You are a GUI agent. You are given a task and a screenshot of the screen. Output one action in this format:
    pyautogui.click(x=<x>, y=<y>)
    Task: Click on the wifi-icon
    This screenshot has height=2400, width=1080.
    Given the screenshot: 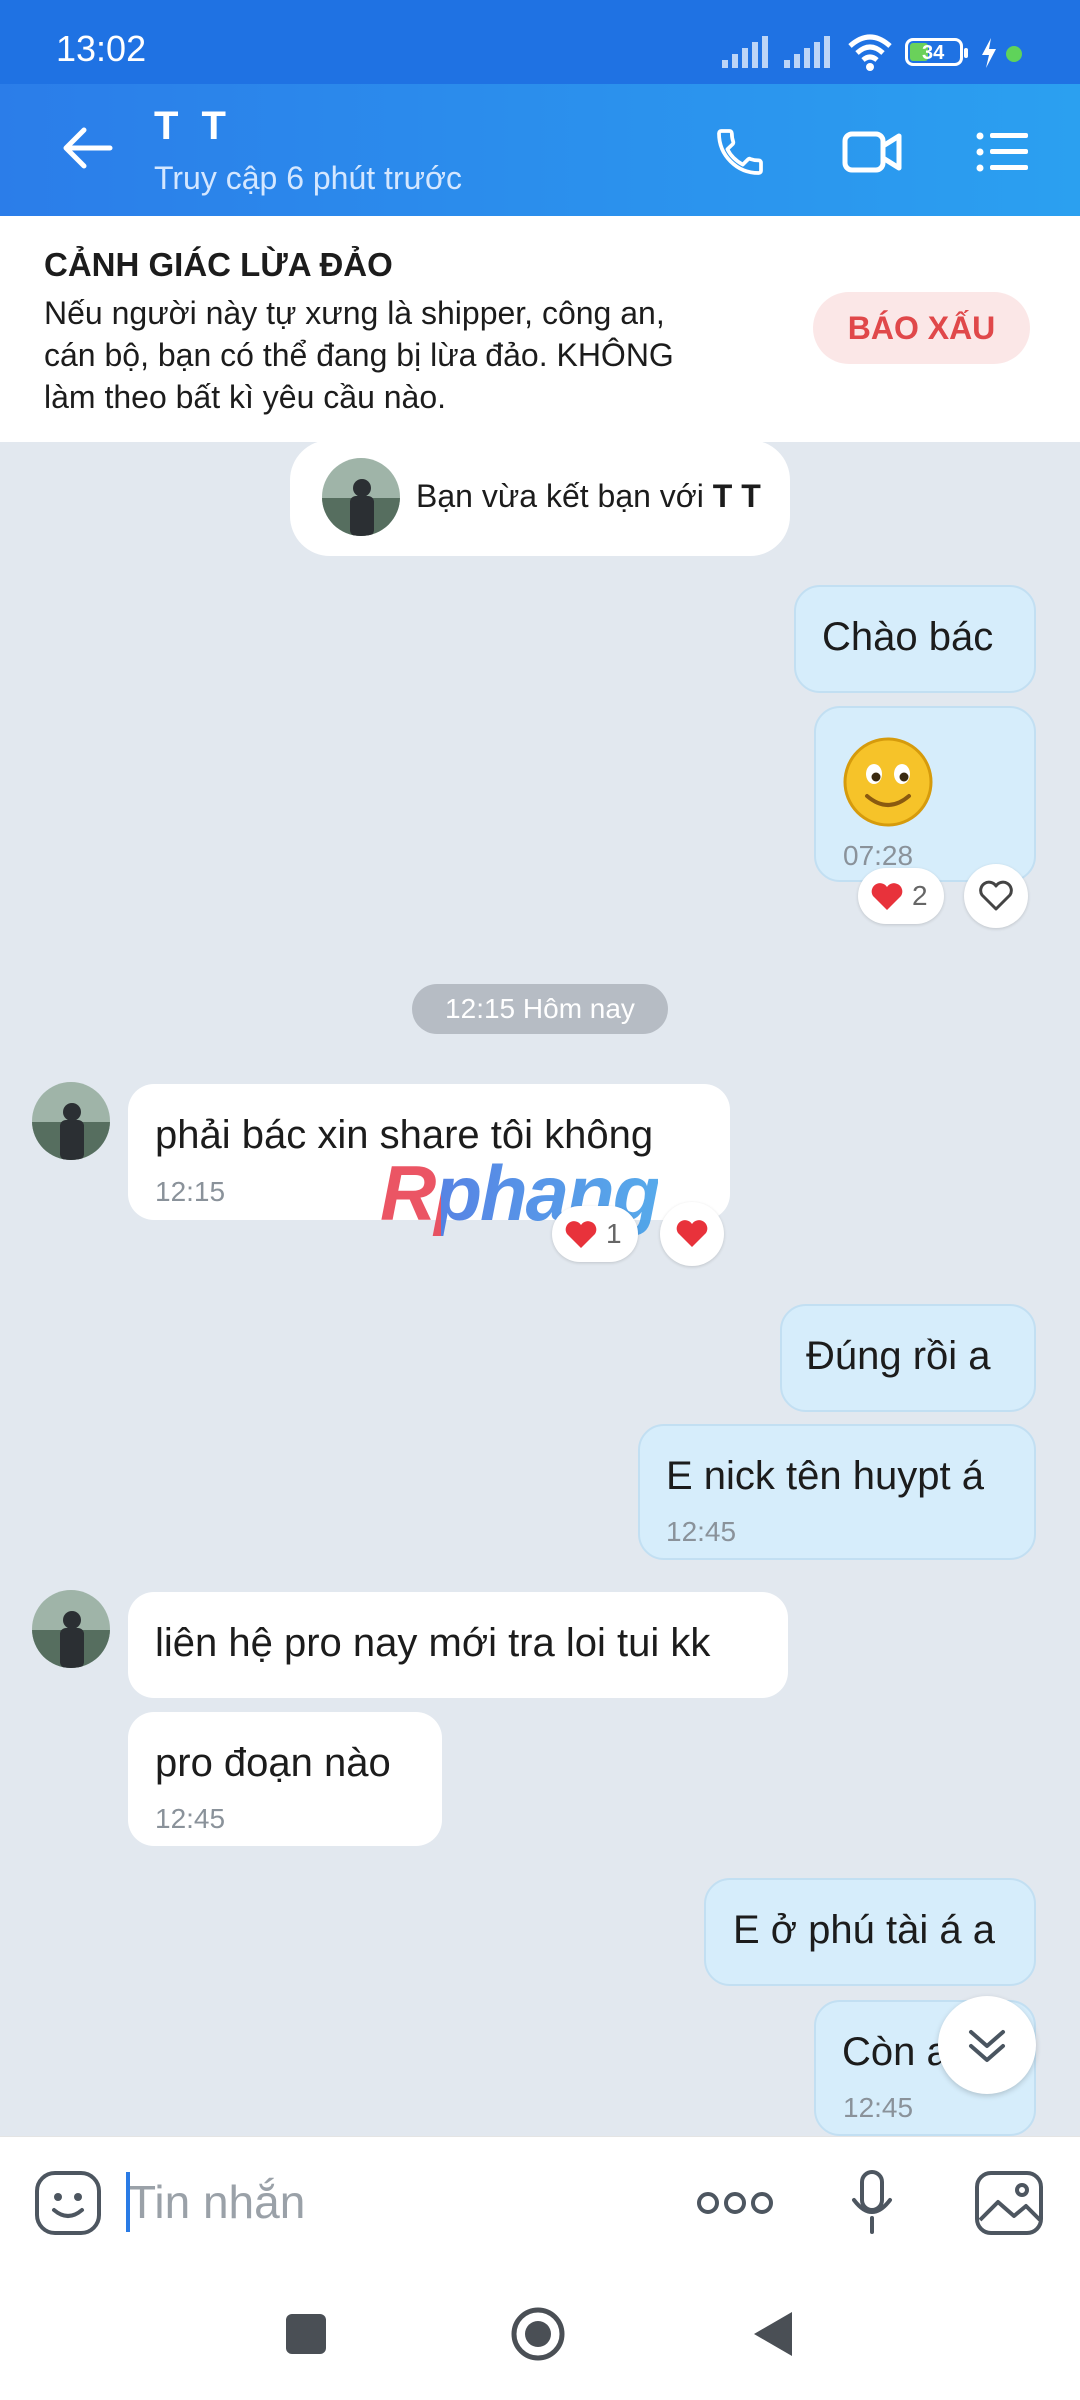 What is the action you would take?
    pyautogui.click(x=870, y=52)
    